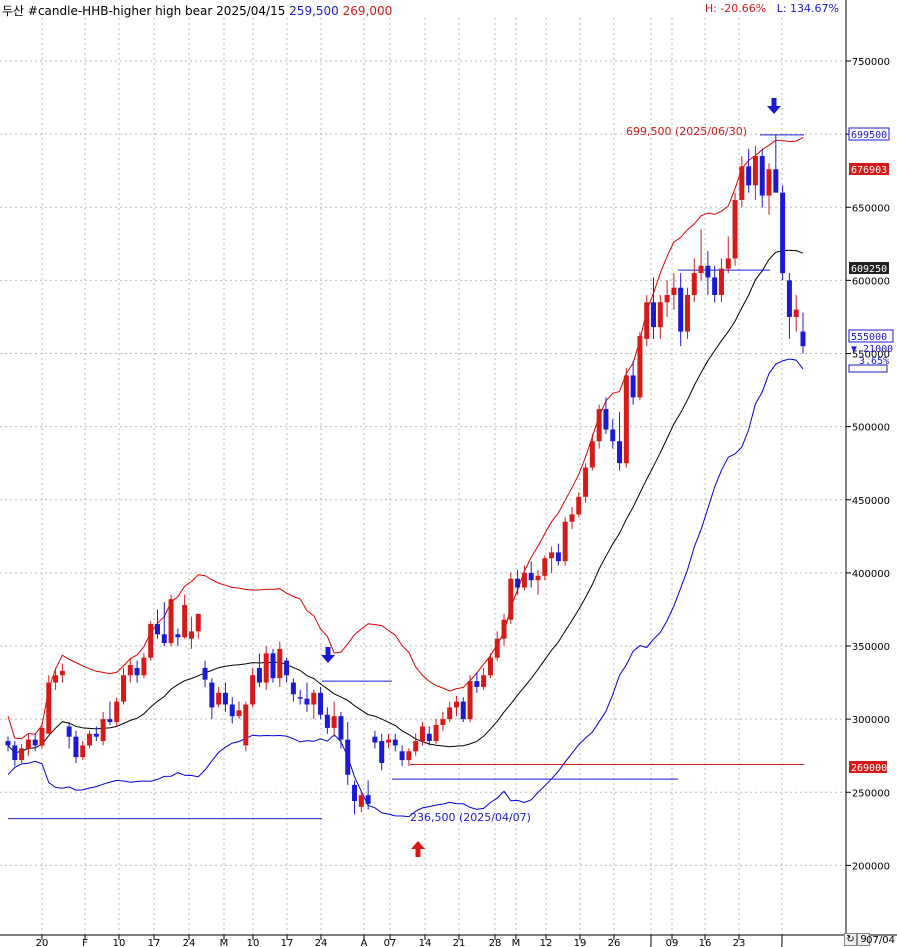 The height and width of the screenshot is (947, 897). I want to click on x-tick-label: 17, so click(154, 942).